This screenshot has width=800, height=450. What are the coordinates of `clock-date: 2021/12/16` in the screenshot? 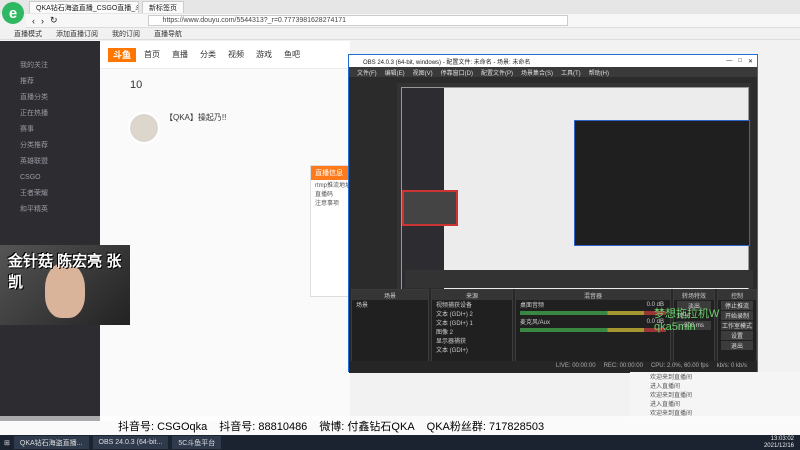 It's located at (778, 445).